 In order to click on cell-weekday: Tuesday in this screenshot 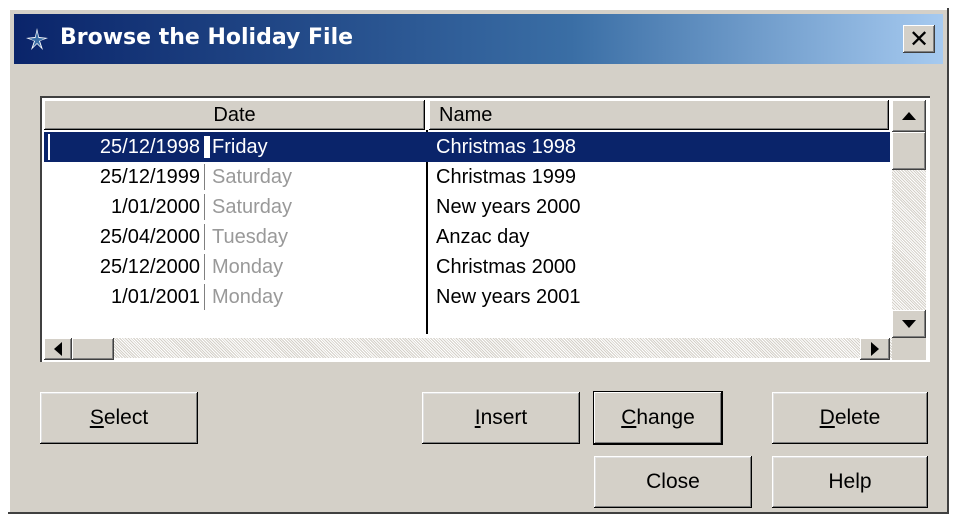, I will do `click(250, 237)`.